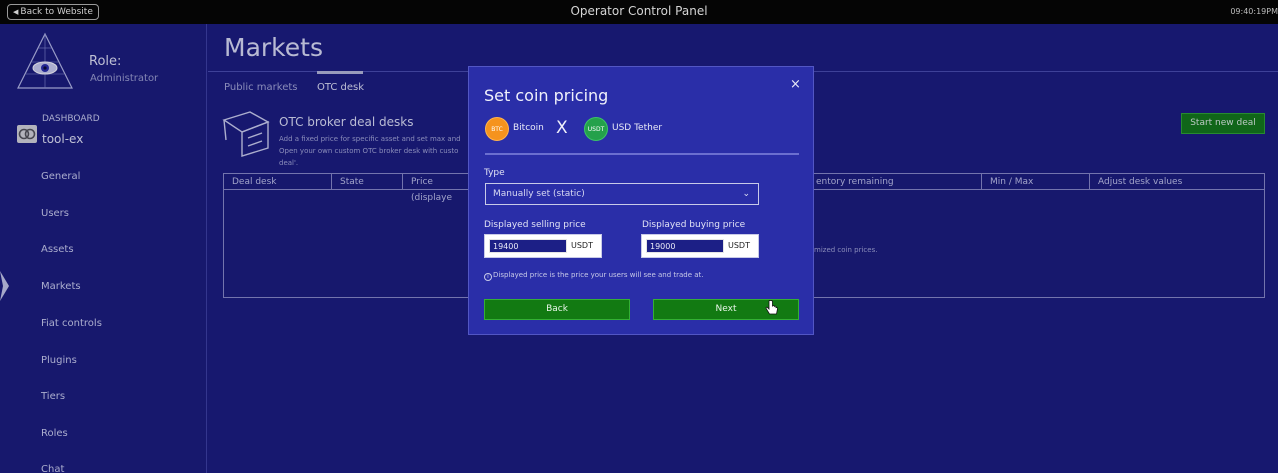  What do you see at coordinates (771, 307) in the screenshot?
I see `hand-cursor-icon` at bounding box center [771, 307].